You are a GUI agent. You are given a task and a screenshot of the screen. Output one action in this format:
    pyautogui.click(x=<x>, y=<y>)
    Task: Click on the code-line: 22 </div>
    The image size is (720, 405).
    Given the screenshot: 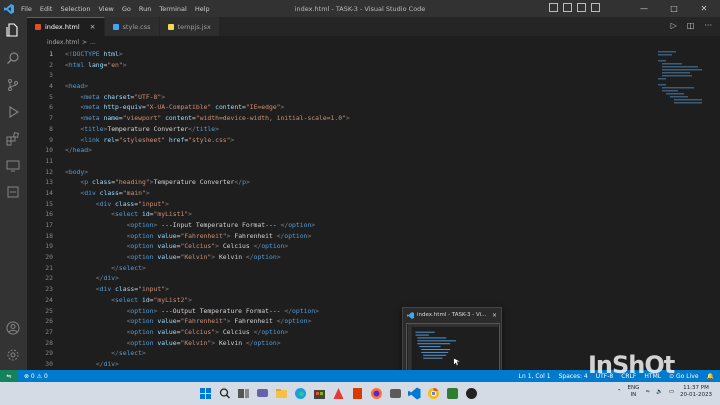 What is the action you would take?
    pyautogui.click(x=373, y=278)
    